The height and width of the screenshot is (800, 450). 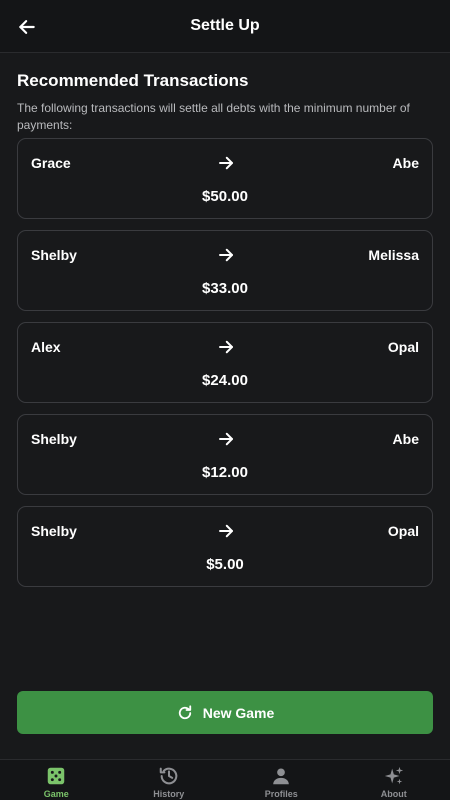 I want to click on history-icon, so click(x=168, y=776).